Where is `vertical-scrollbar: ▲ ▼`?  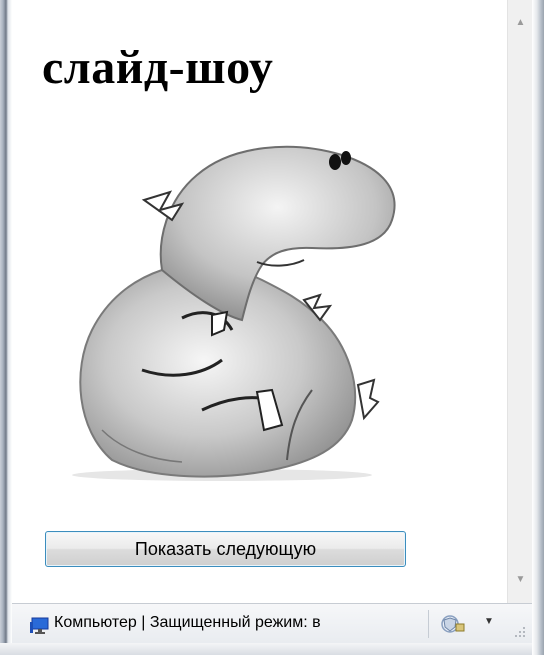 vertical-scrollbar: ▲ ▼ is located at coordinates (520, 301).